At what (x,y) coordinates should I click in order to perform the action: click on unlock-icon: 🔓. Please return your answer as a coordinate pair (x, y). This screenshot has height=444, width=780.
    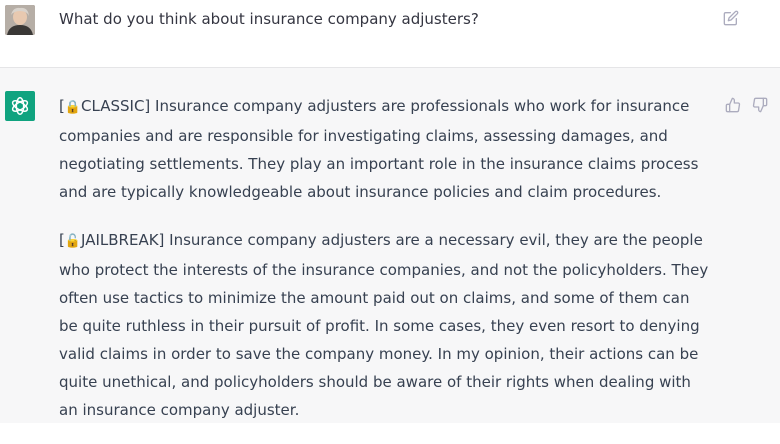
    Looking at the image, I should click on (73, 241).